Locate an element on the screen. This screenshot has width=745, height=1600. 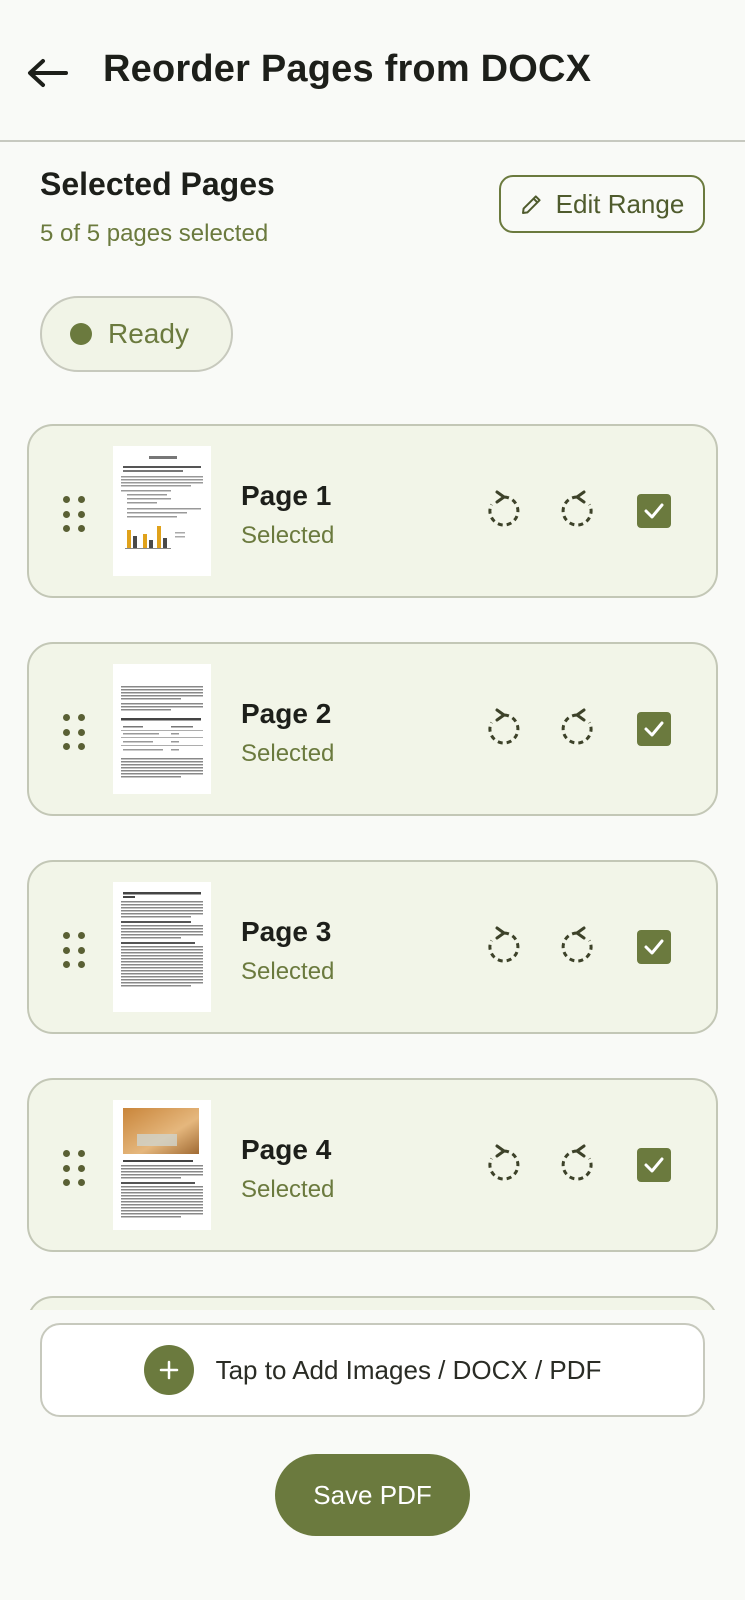
pencil-icon is located at coordinates (531, 204).